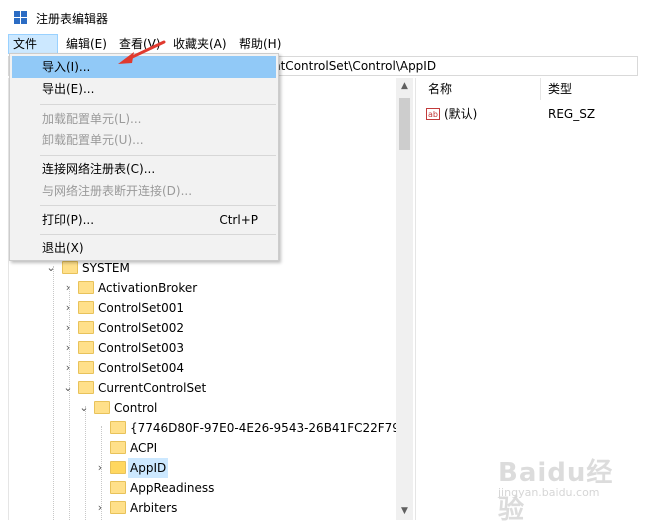  I want to click on baidu-watermark: Baidu经验 jingyan.baidu.com, so click(564, 486).